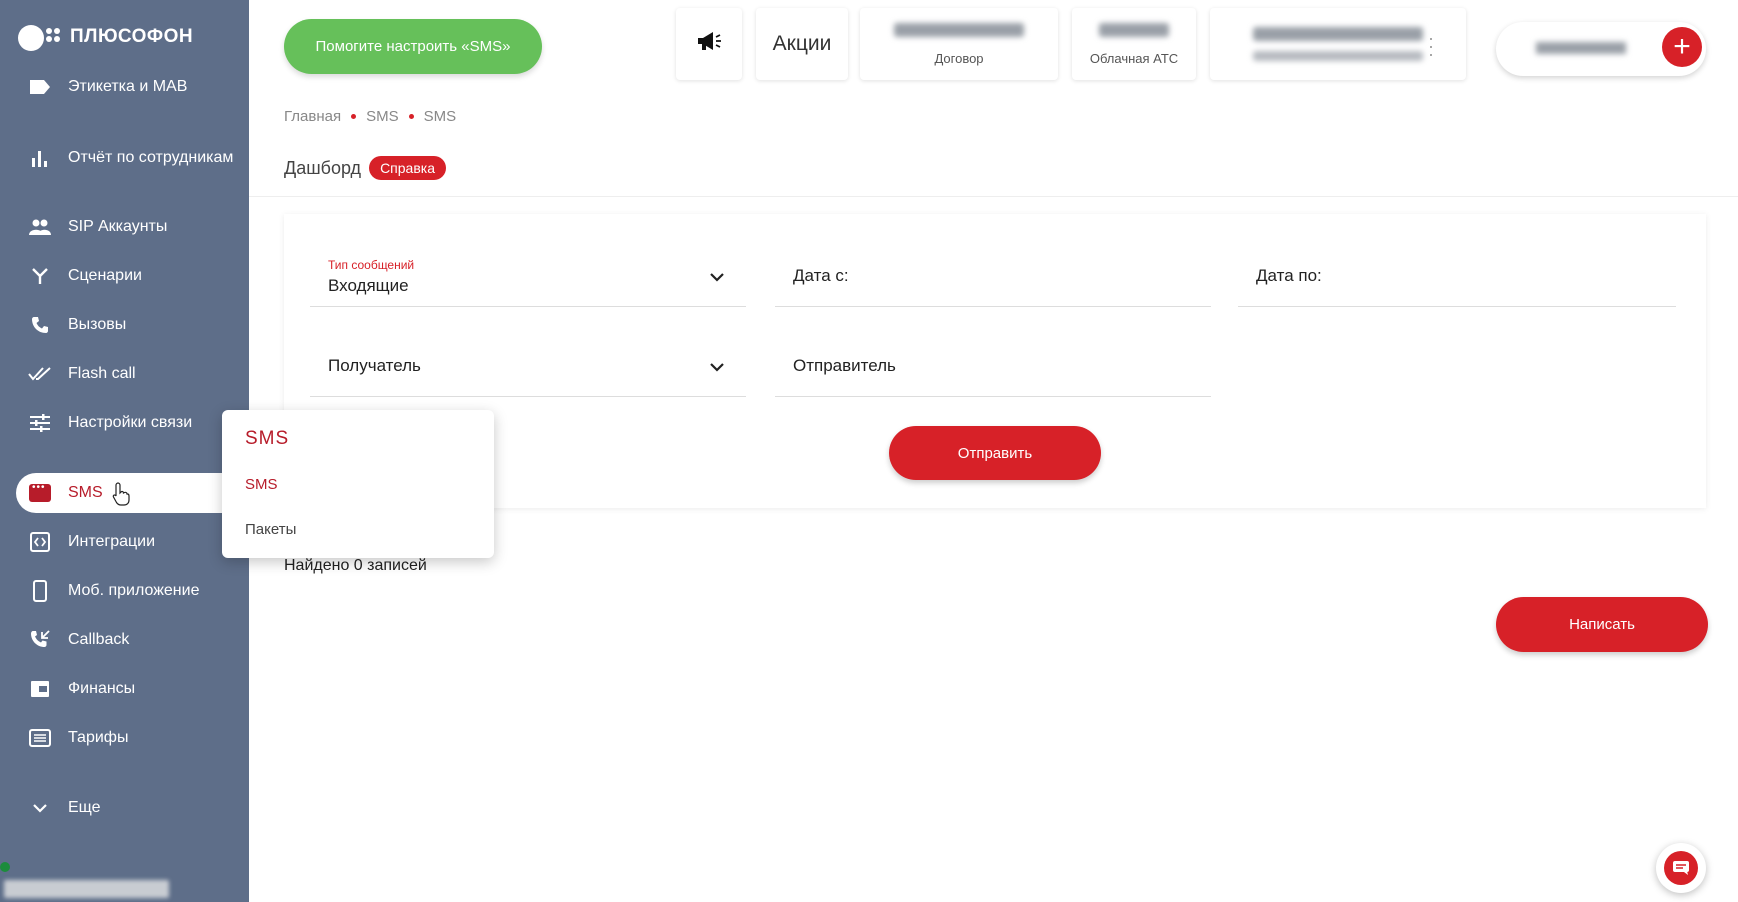  What do you see at coordinates (98, 737) in the screenshot?
I see `sidebar-item-label: Тарифы` at bounding box center [98, 737].